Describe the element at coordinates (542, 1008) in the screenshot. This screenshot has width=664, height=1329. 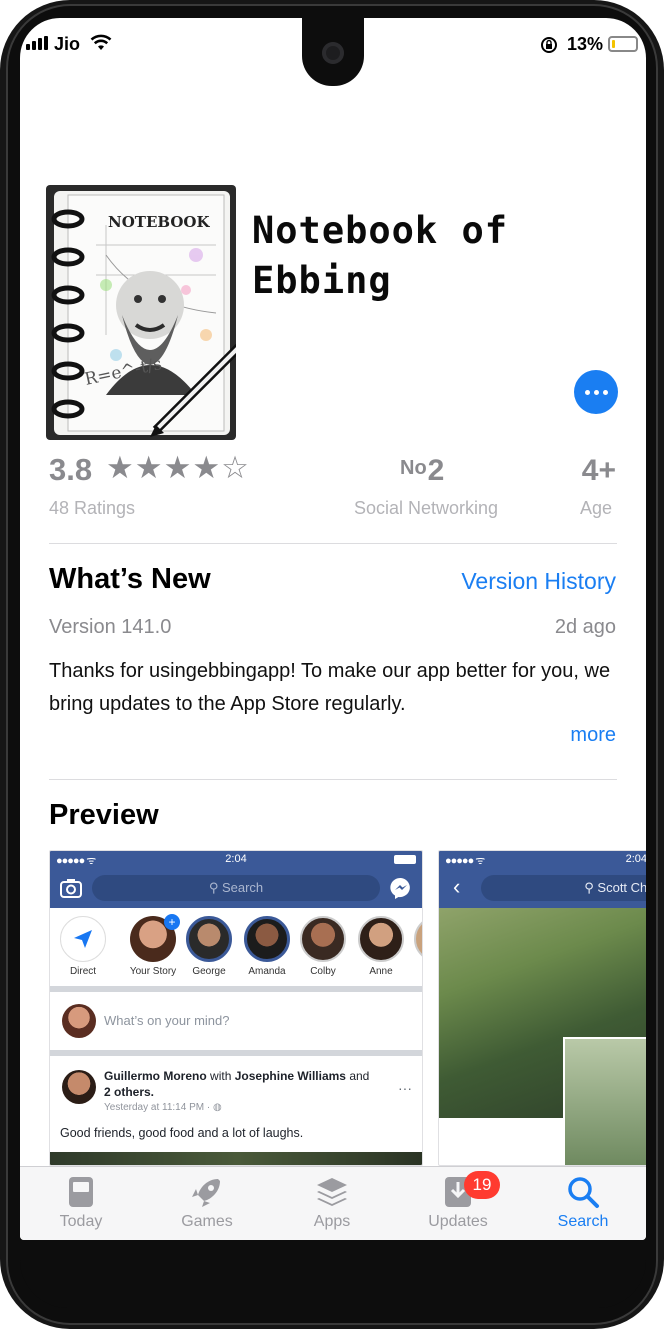
I see `preview-screenshot-2: ●●●●● ᯤ 2:04 ‹ ⚲ Scott Chris` at that location.